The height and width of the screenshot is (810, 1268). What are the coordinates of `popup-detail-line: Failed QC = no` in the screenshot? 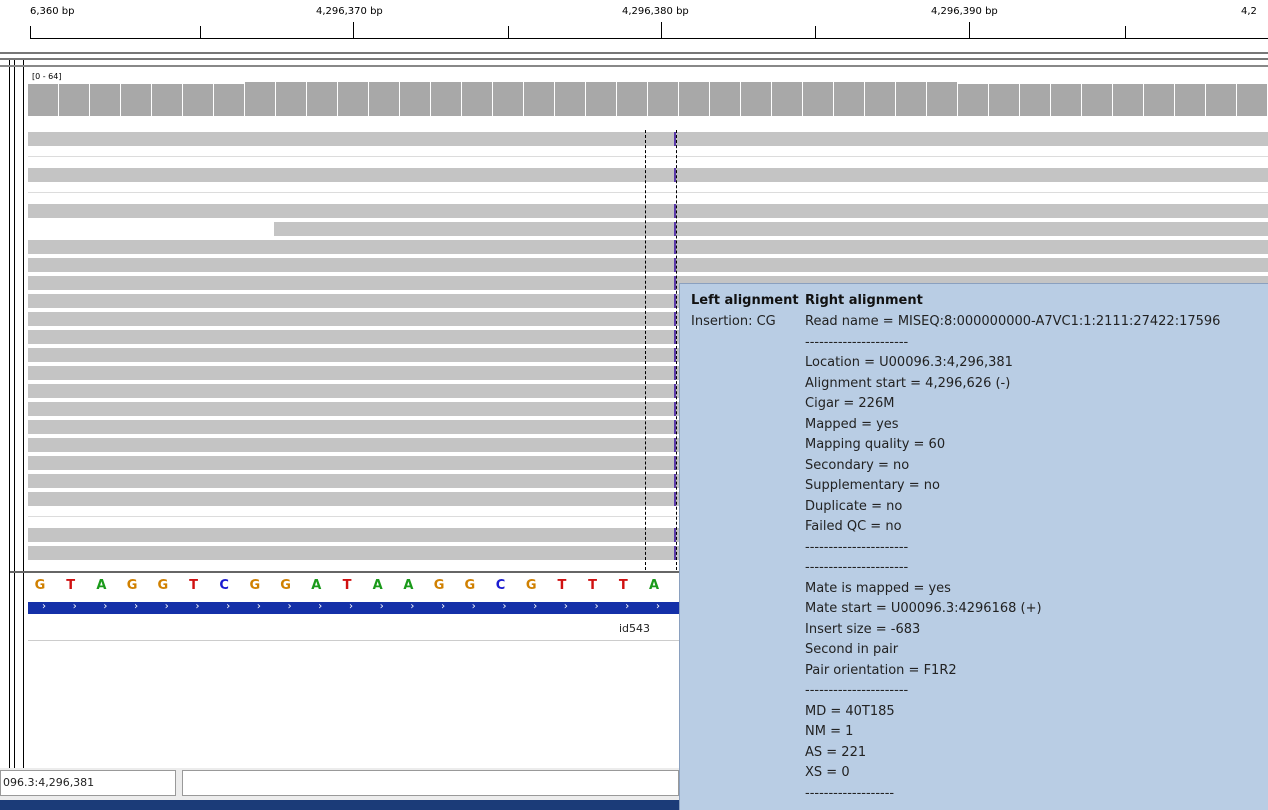 It's located at (853, 526).